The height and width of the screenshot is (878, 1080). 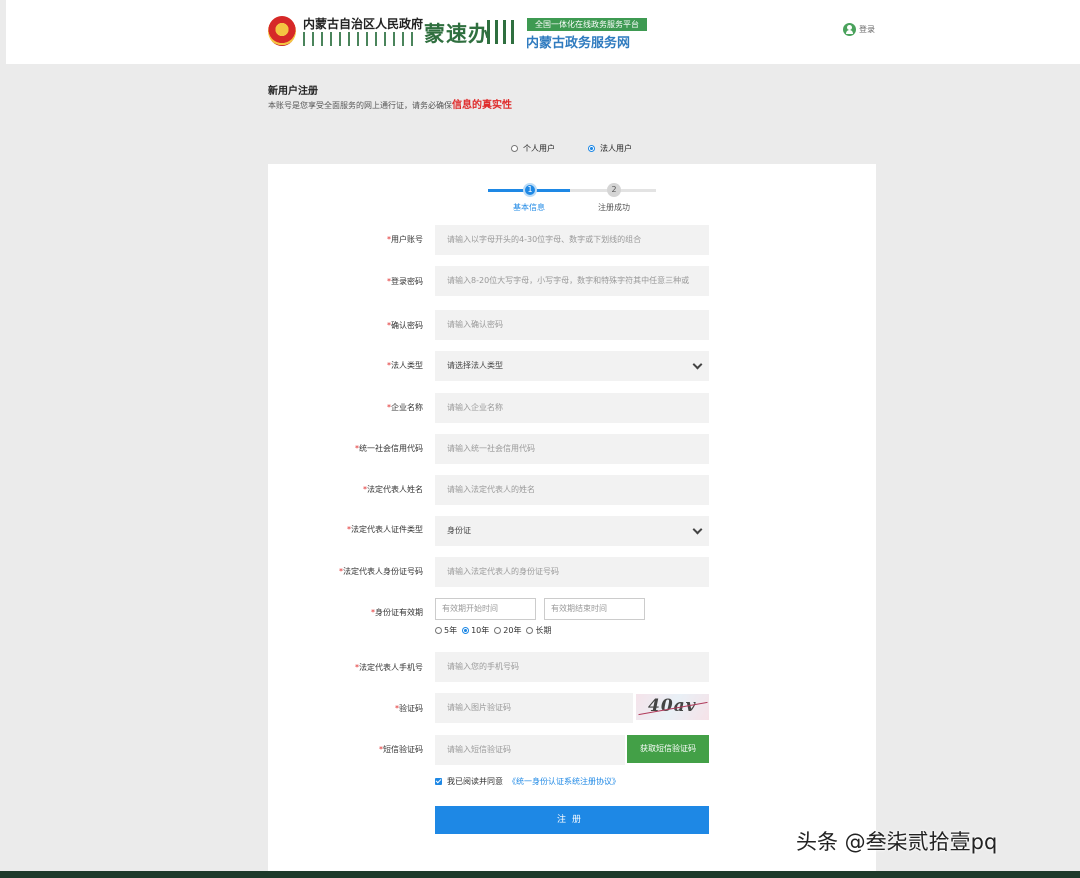 What do you see at coordinates (572, 325) in the screenshot?
I see `confirm-password-input: 请输入确认密码` at bounding box center [572, 325].